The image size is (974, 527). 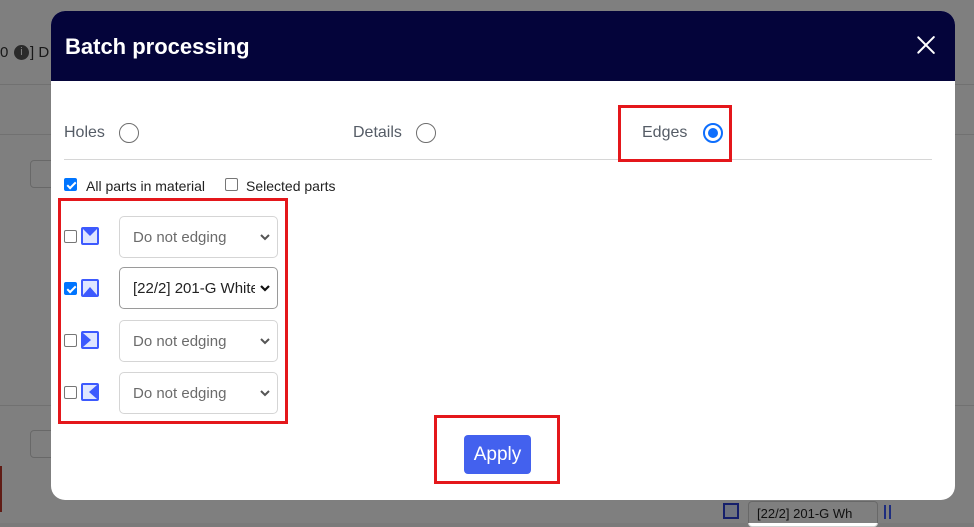 I want to click on highlight-edges-tab, so click(x=675, y=133).